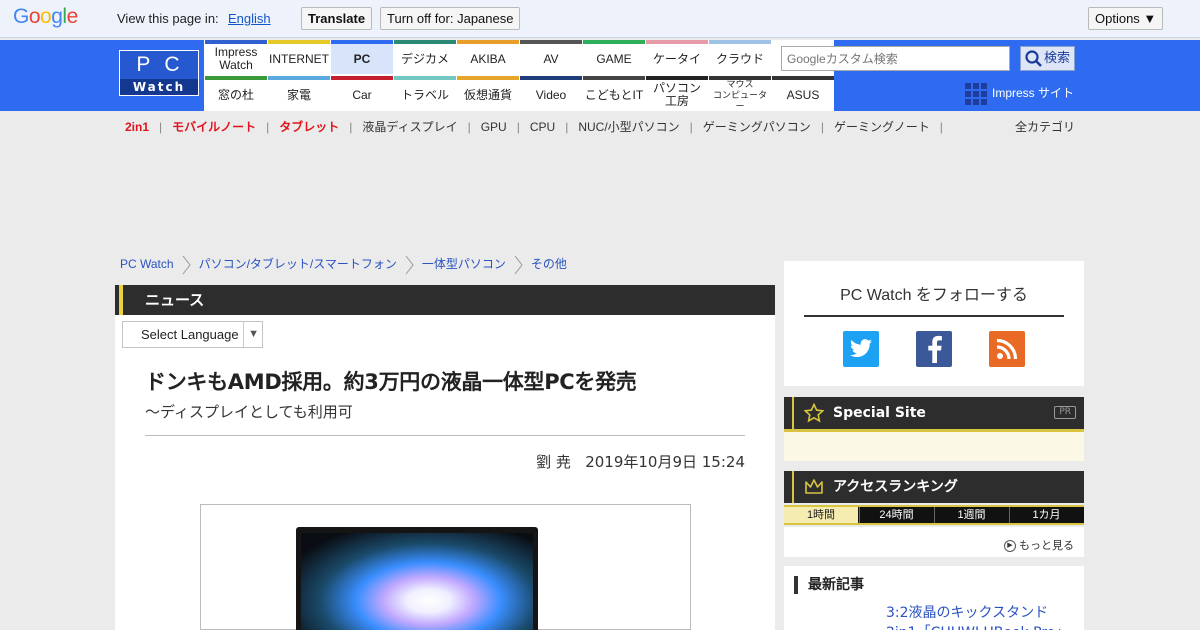  Describe the element at coordinates (551, 57) in the screenshot. I see `nav-item-av: AV` at that location.